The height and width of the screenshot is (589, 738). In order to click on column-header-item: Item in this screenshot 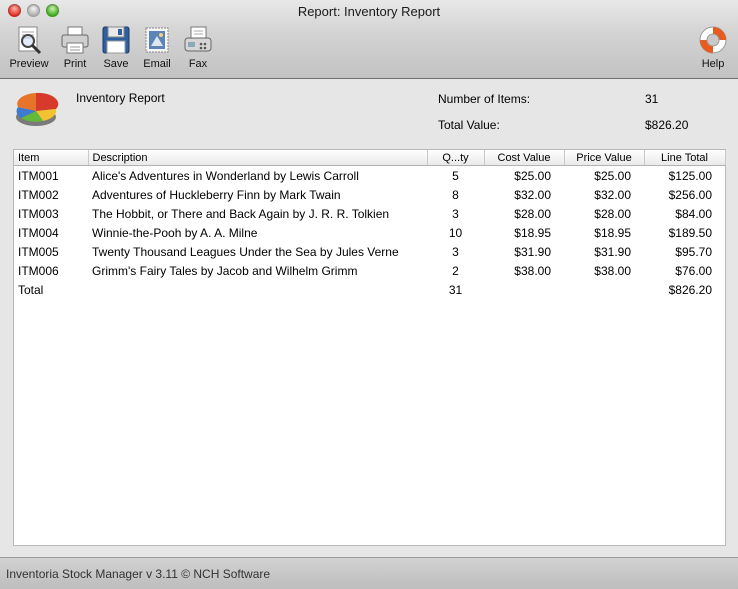, I will do `click(51, 158)`.